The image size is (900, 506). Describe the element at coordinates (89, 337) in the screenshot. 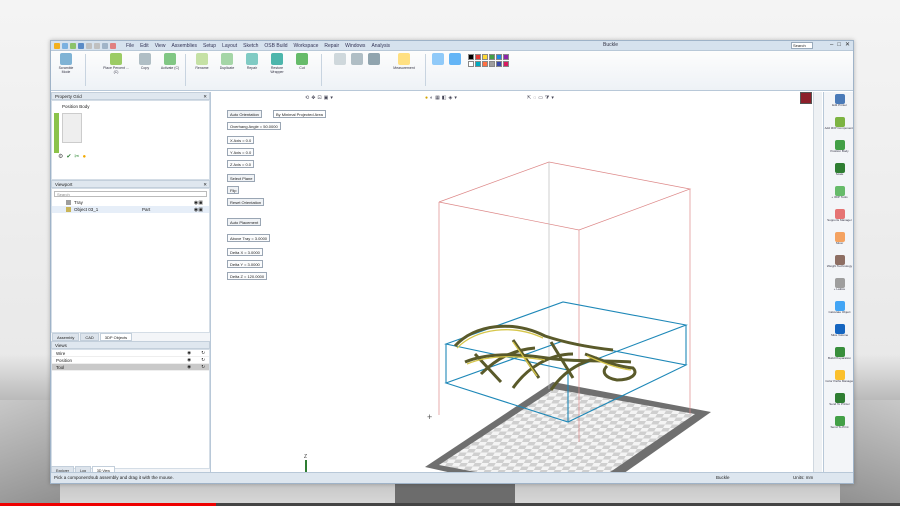

I see `tab-cad: CAD` at that location.